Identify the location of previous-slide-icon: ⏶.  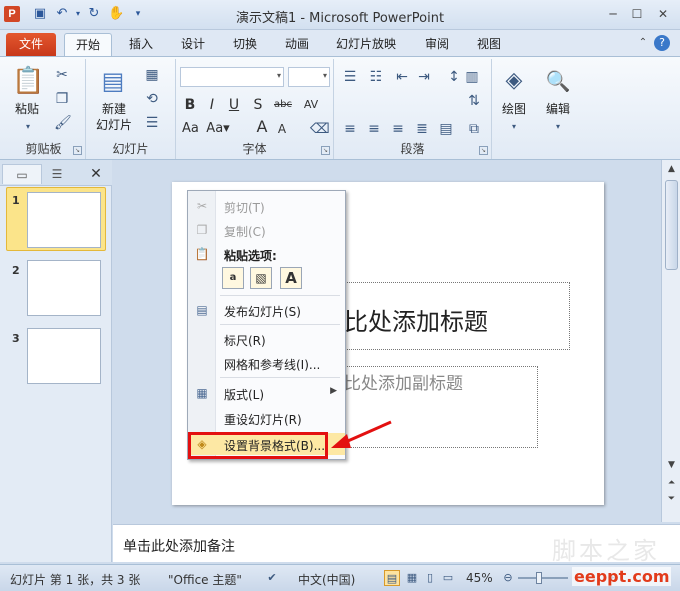
(671, 483).